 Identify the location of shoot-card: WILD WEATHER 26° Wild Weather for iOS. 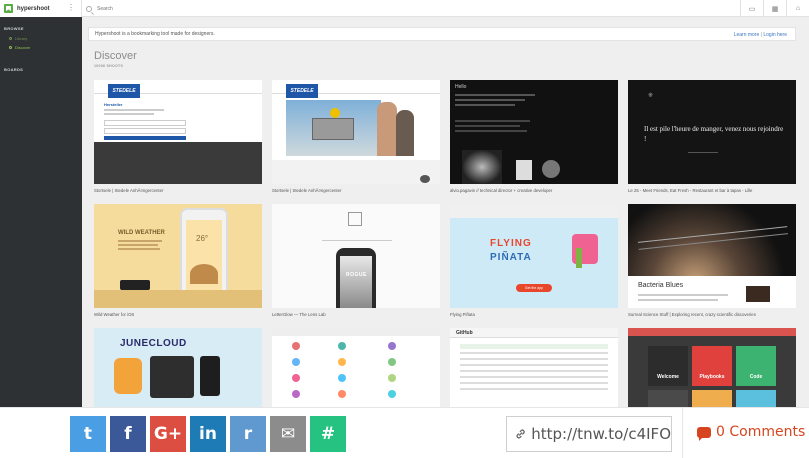
(178, 265).